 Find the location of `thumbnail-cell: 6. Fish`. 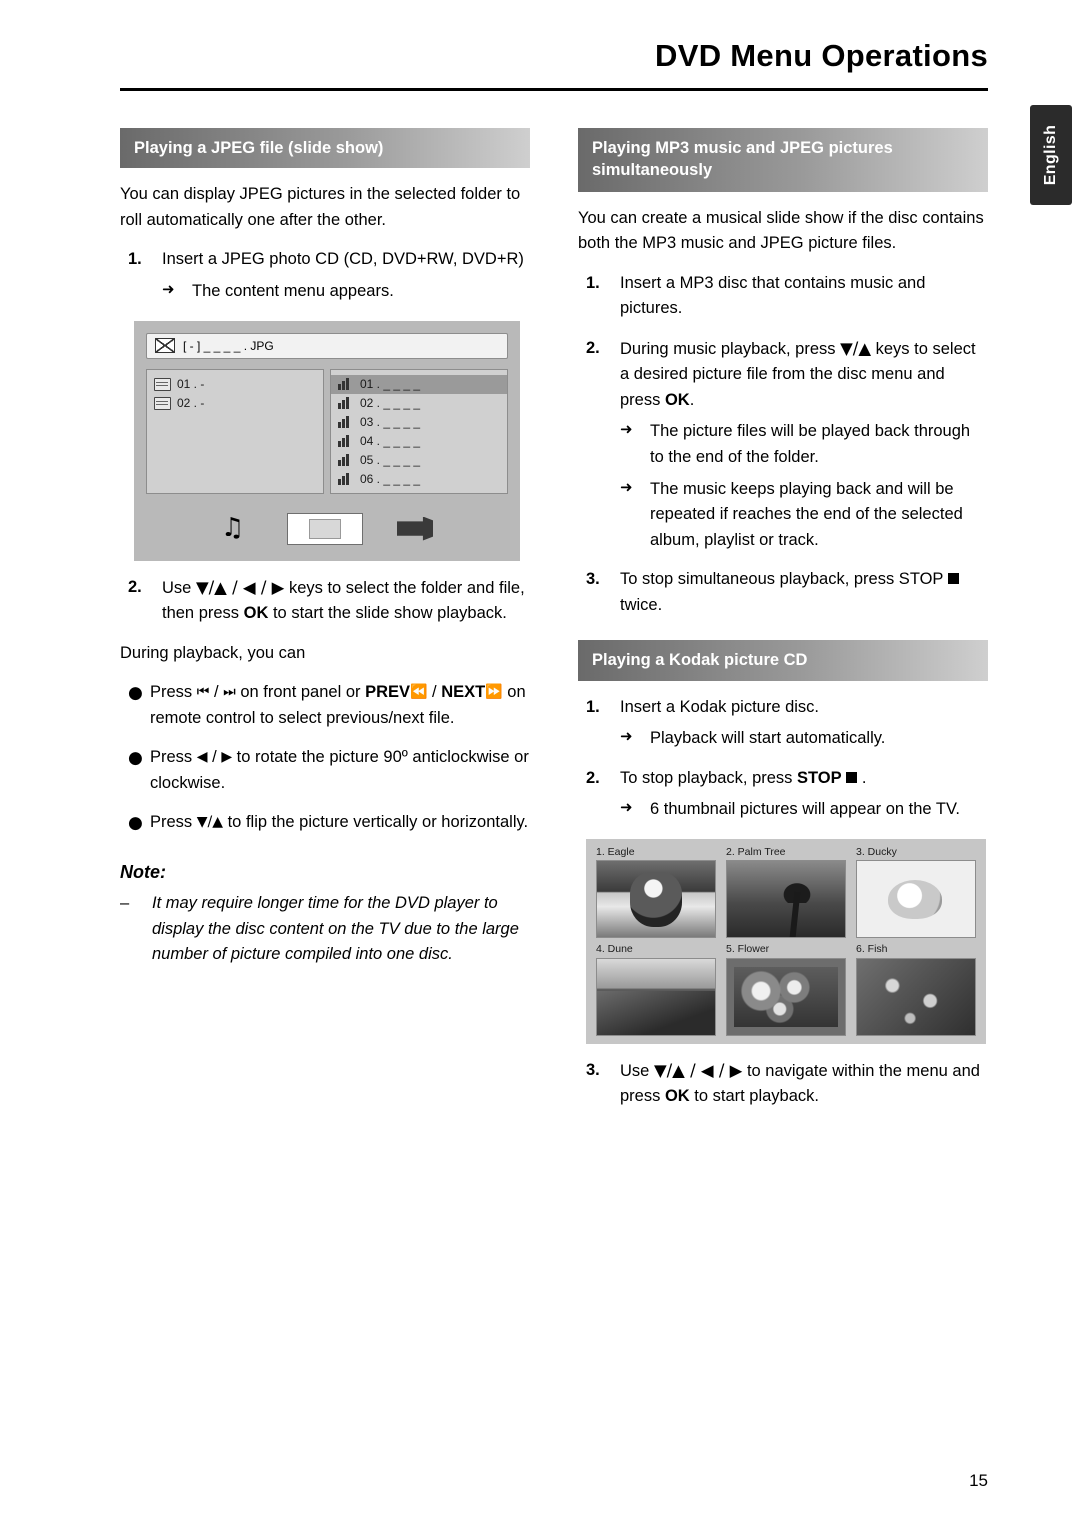

thumbnail-cell: 6. Fish is located at coordinates (916, 990).